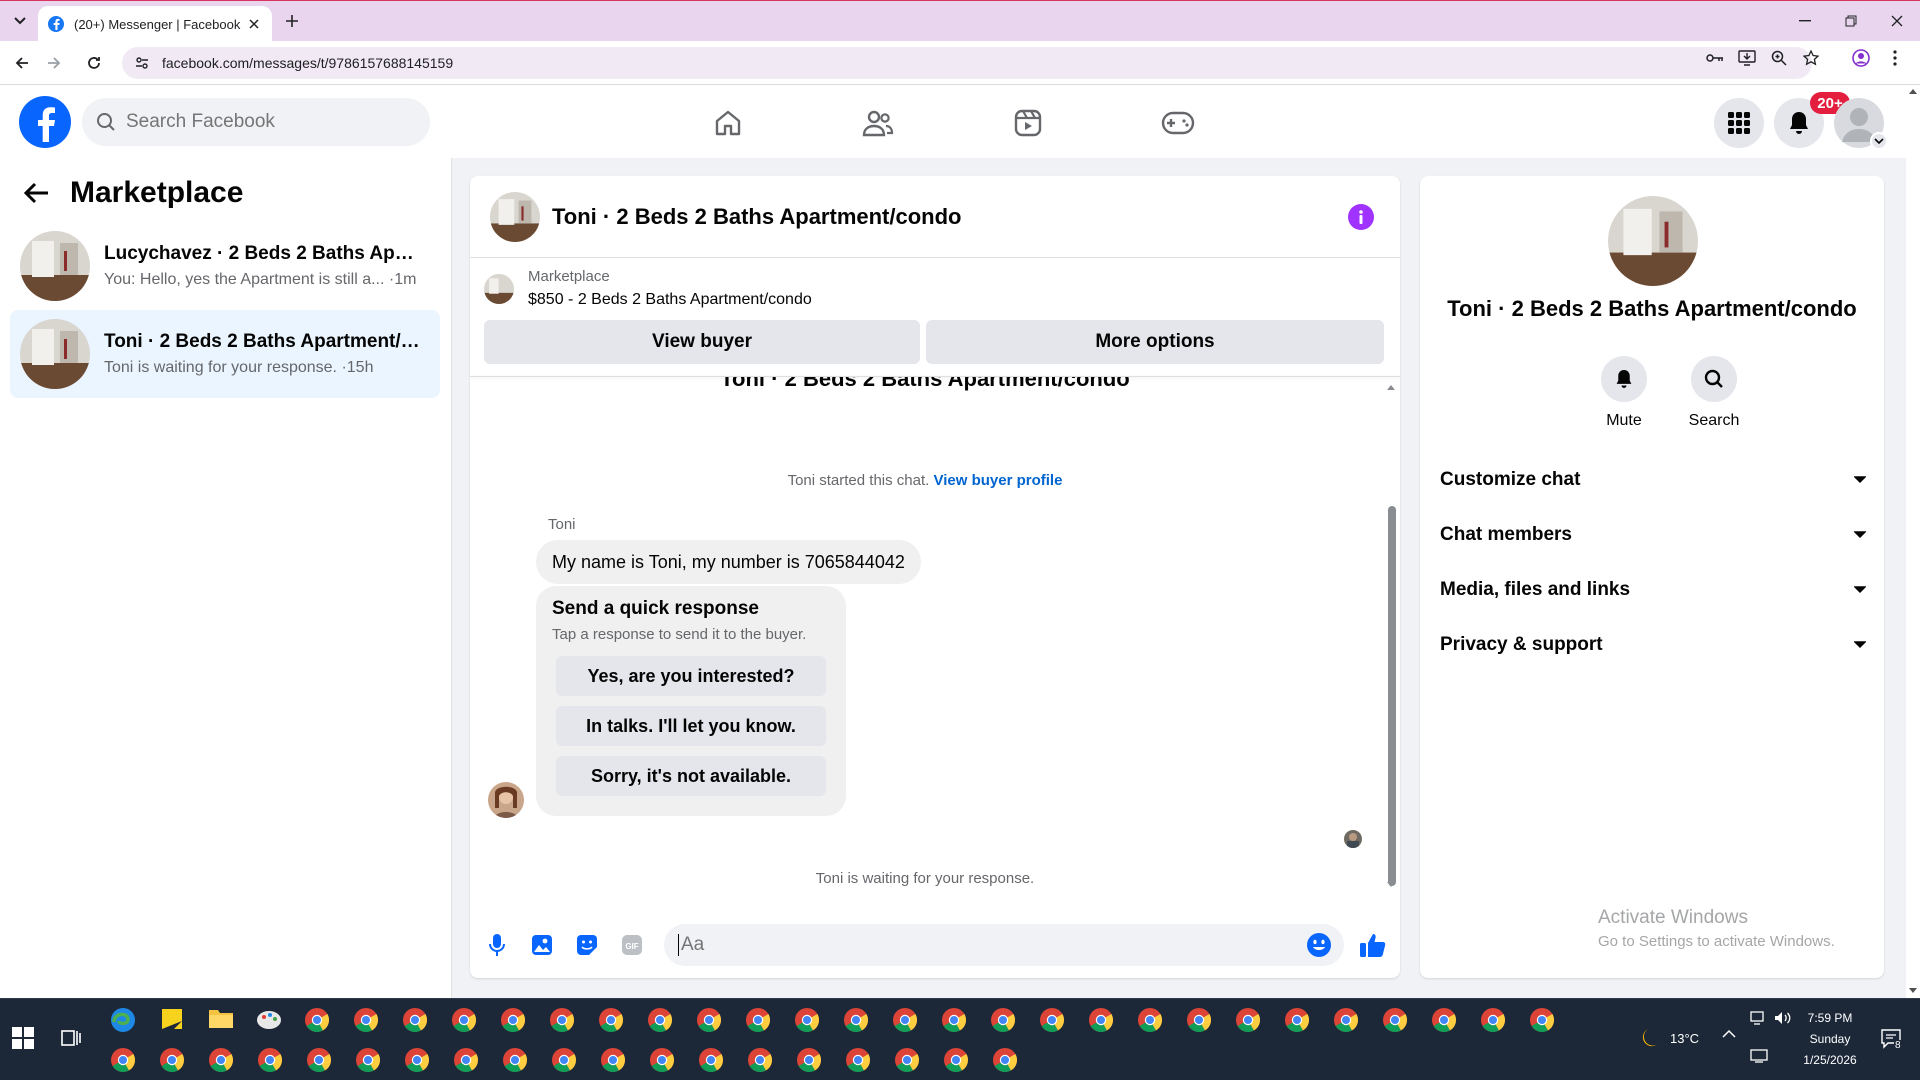  What do you see at coordinates (670, 299) in the screenshot?
I see `listing-title: $850 - 2 Beds 2 Baths Apartment/condo` at bounding box center [670, 299].